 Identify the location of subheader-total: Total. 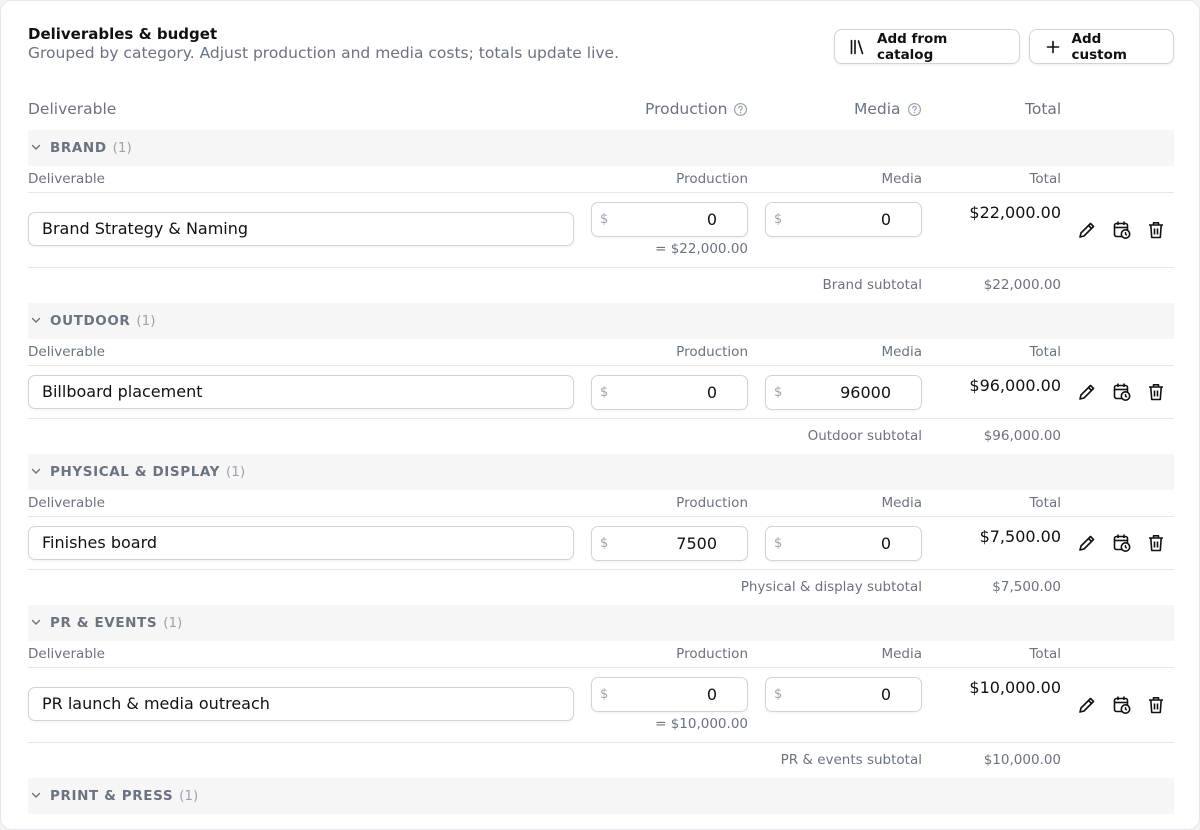
(1045, 179).